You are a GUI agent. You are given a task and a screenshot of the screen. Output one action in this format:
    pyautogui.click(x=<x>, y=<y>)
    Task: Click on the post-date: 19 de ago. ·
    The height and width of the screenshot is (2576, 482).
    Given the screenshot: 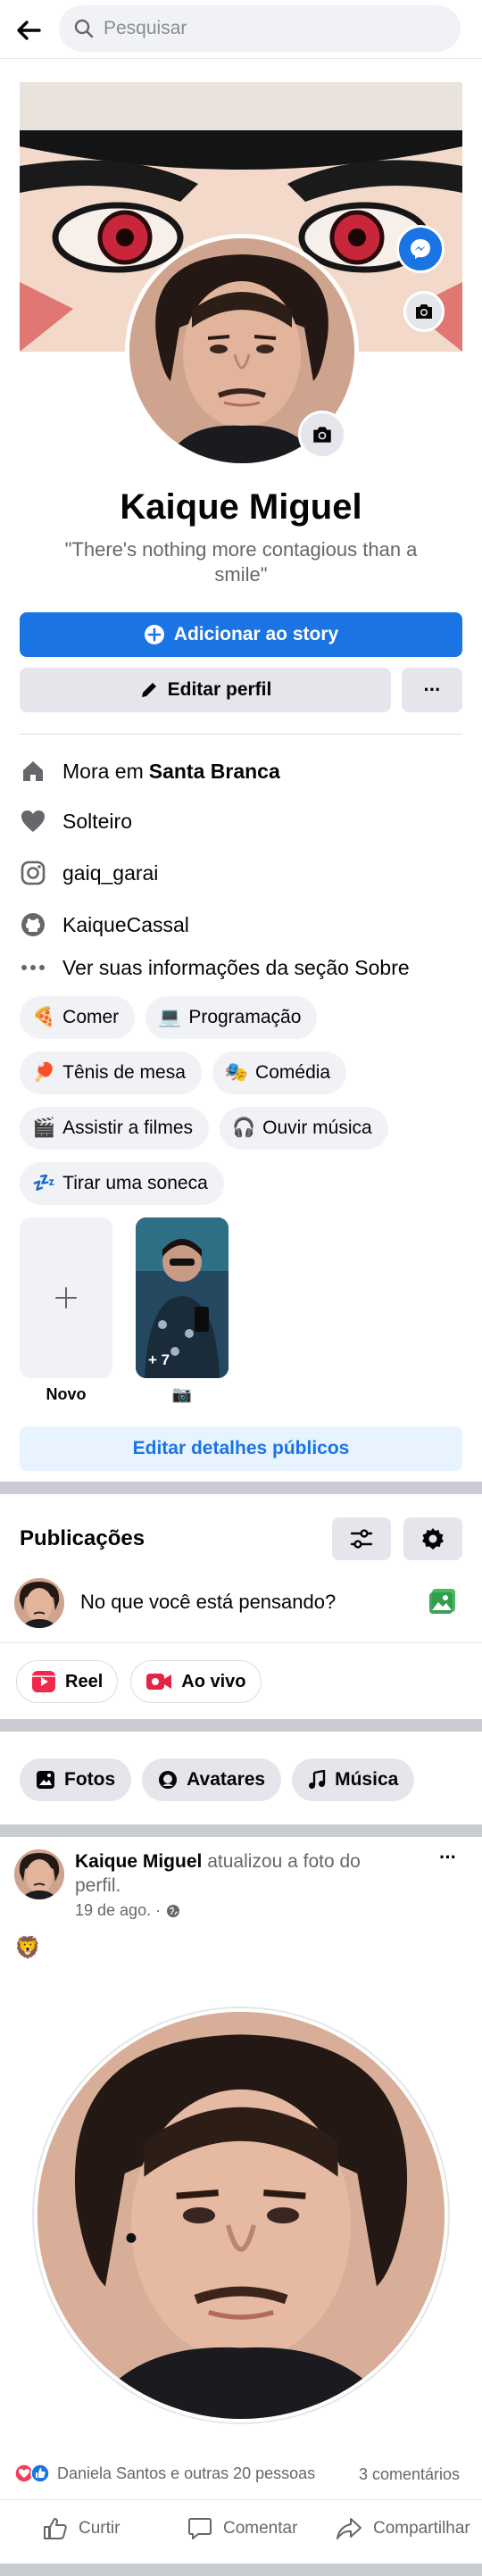 What is the action you would take?
    pyautogui.click(x=118, y=1911)
    